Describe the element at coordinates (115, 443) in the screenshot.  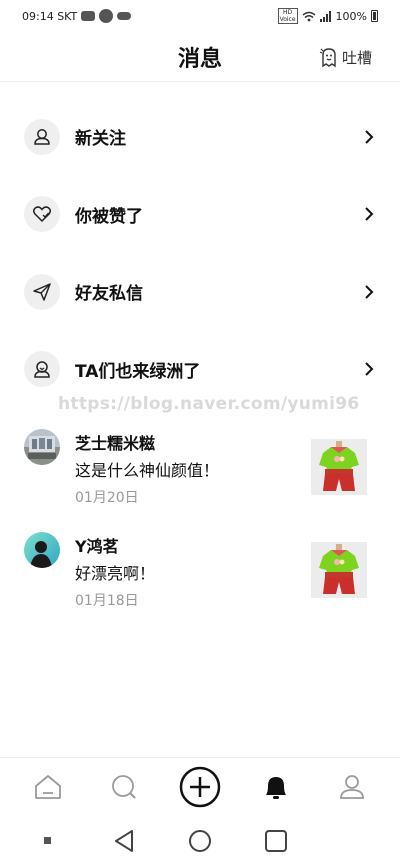
I see `sender-name: 芝士糯米糍` at that location.